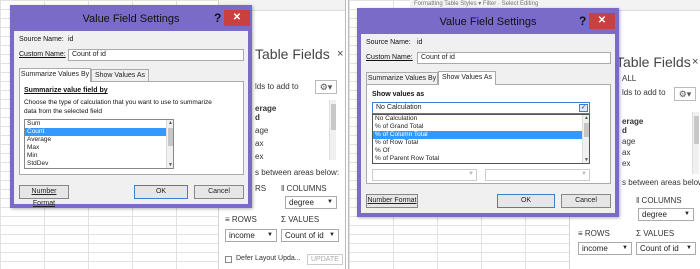 This screenshot has width=700, height=269. Describe the element at coordinates (583, 108) in the screenshot. I see `chevron-down-icon: ✓` at that location.